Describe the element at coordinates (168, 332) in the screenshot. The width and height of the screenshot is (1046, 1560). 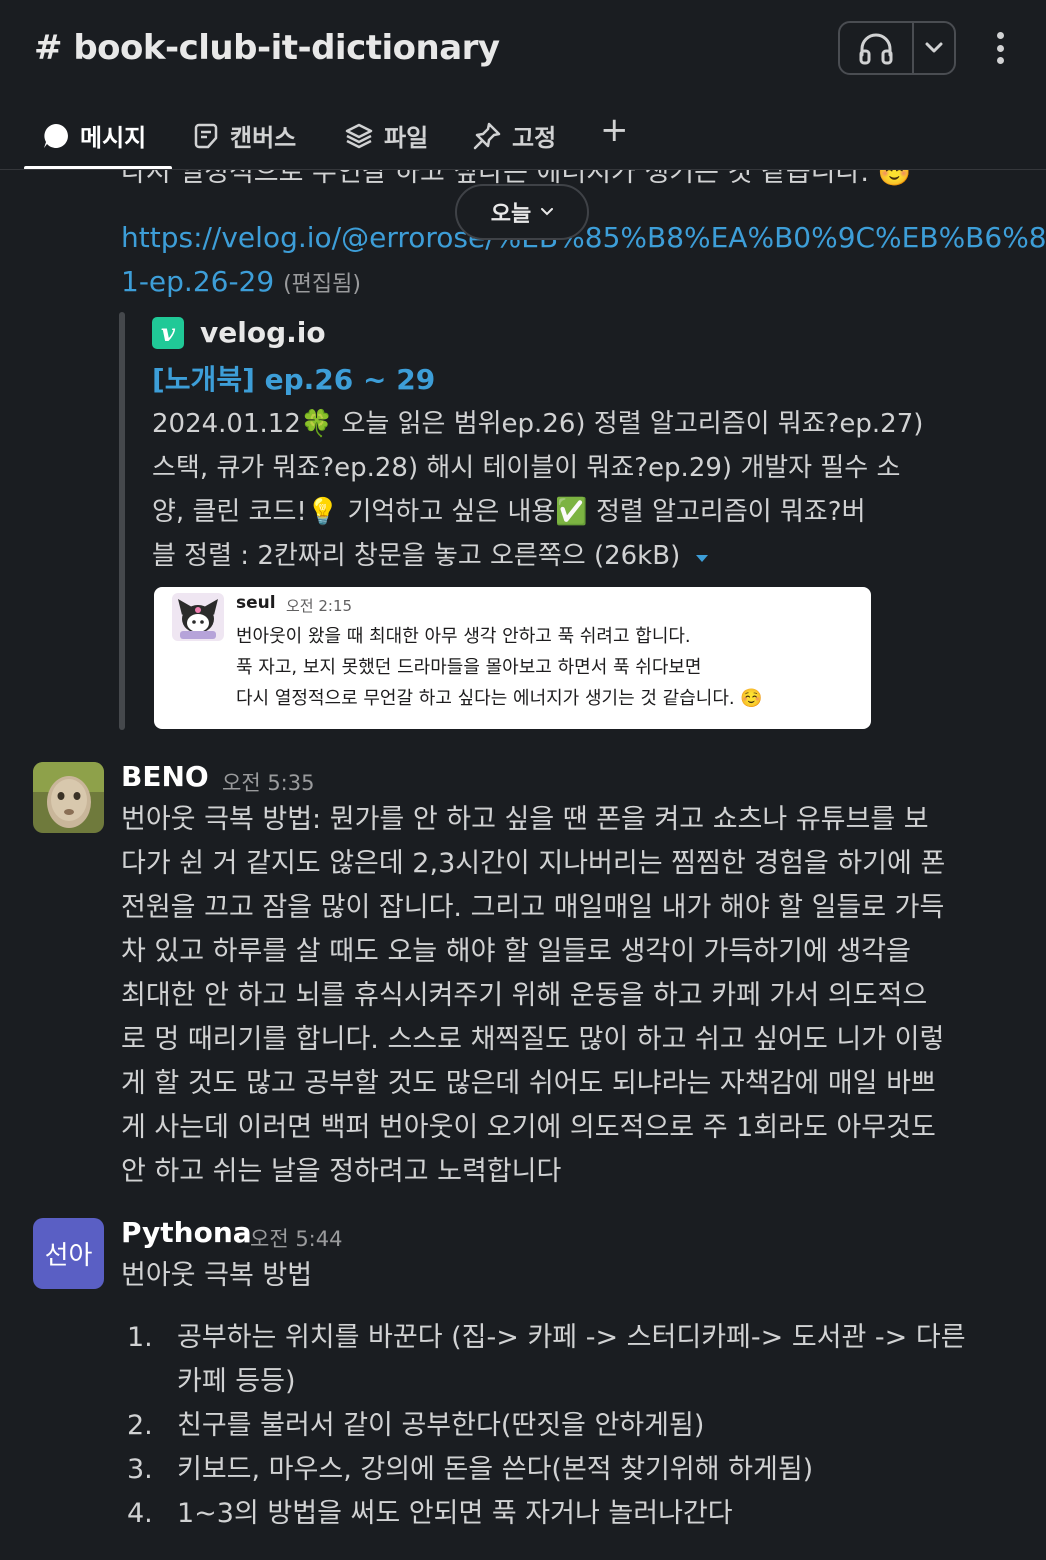
I see `velog-logo-icon: v` at that location.